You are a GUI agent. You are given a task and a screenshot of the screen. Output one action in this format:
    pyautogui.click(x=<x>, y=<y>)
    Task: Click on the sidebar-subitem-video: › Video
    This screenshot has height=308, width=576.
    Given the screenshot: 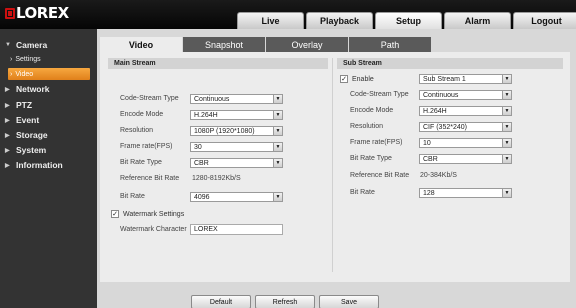 What is the action you would take?
    pyautogui.click(x=49, y=74)
    